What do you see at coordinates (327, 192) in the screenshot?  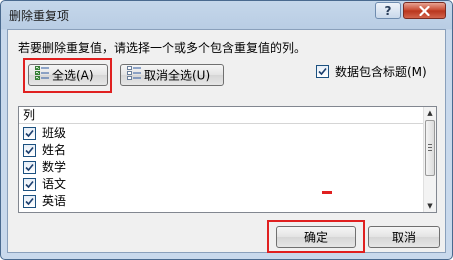 I see `red-mark` at bounding box center [327, 192].